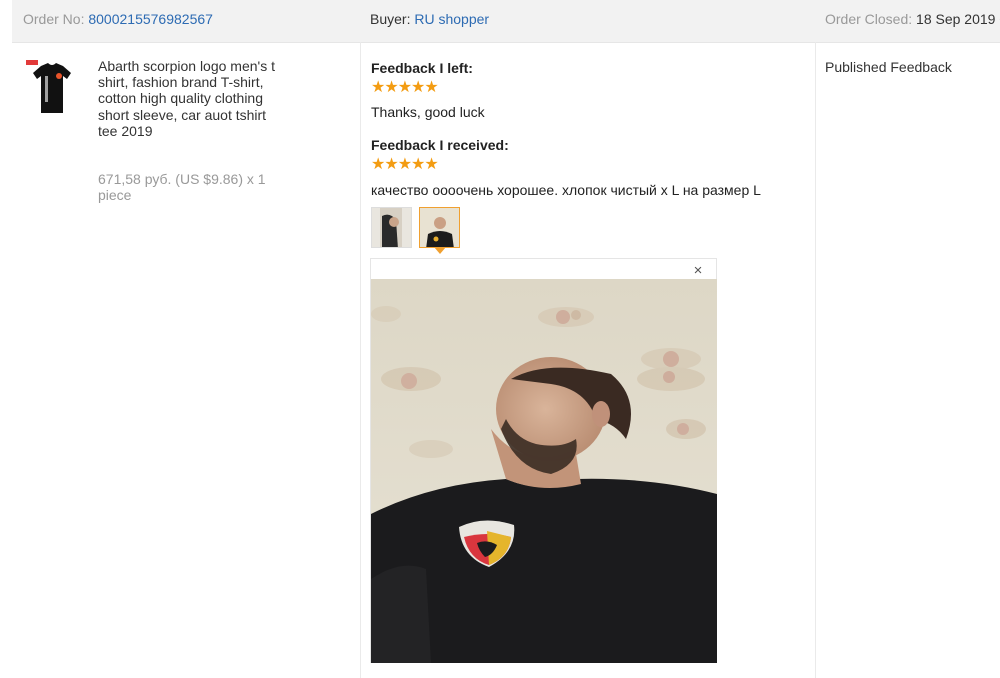 The width and height of the screenshot is (1000, 678). I want to click on buyer-info: Buyer: RU shopper, so click(429, 19).